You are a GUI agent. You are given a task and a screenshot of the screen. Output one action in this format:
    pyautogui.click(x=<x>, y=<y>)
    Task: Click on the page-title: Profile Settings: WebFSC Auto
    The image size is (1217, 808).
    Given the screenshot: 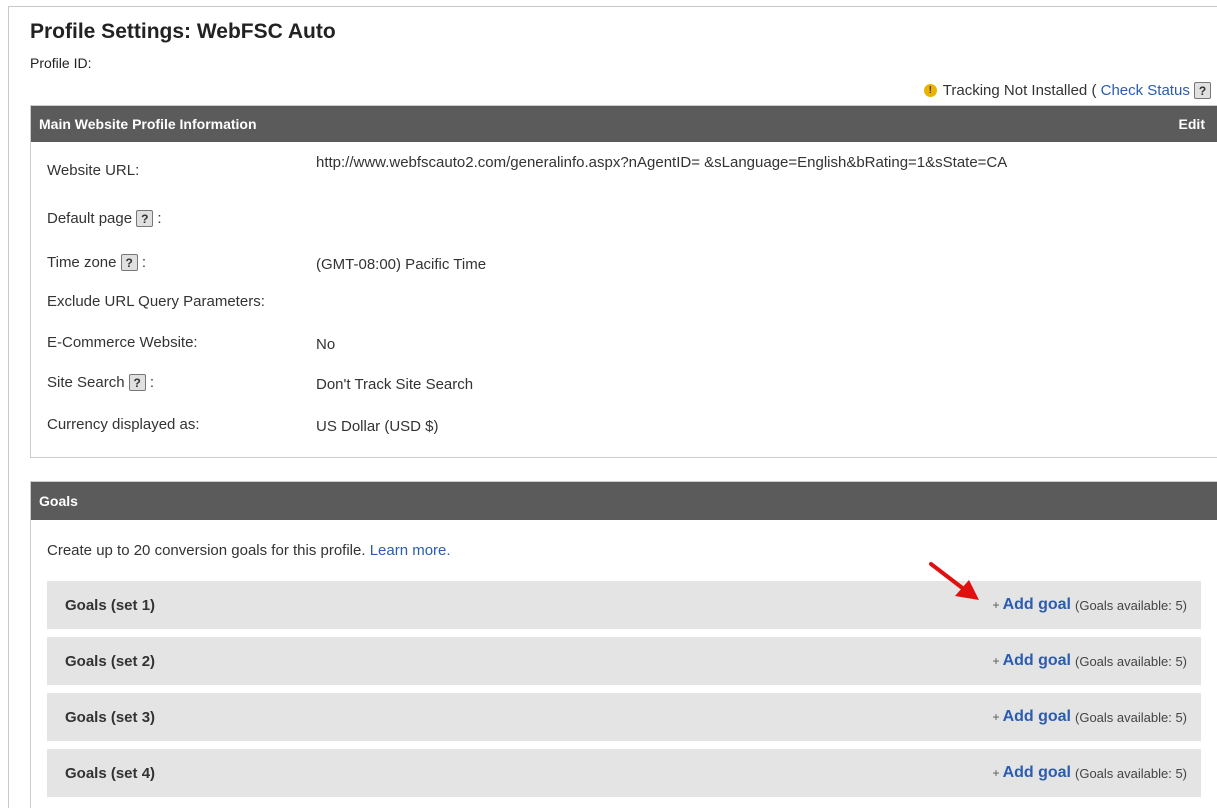 What is the action you would take?
    pyautogui.click(x=183, y=31)
    